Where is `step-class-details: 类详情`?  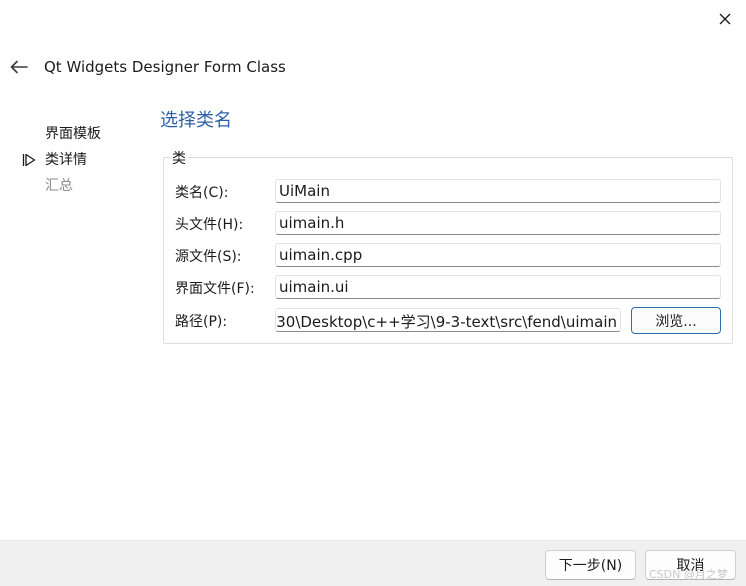
step-class-details: 类详情 is located at coordinates (80, 163).